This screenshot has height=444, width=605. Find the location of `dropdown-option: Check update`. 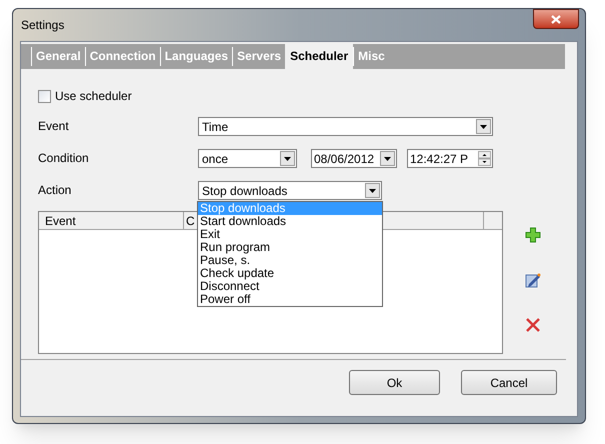

dropdown-option: Check update is located at coordinates (290, 273).